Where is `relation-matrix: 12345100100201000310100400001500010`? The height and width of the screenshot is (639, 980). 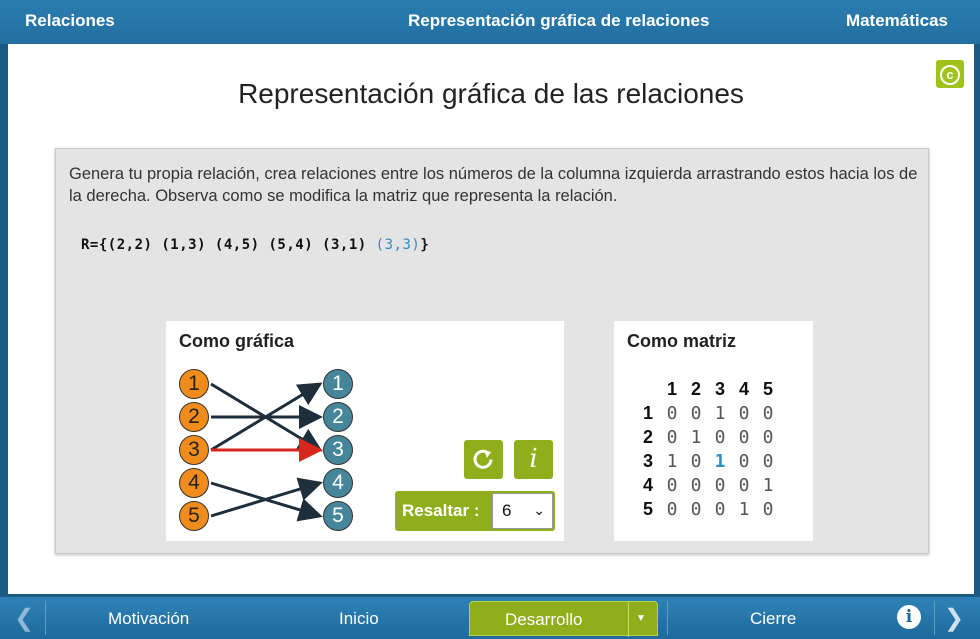
relation-matrix: 12345100100201000310100400001500010 is located at coordinates (708, 451).